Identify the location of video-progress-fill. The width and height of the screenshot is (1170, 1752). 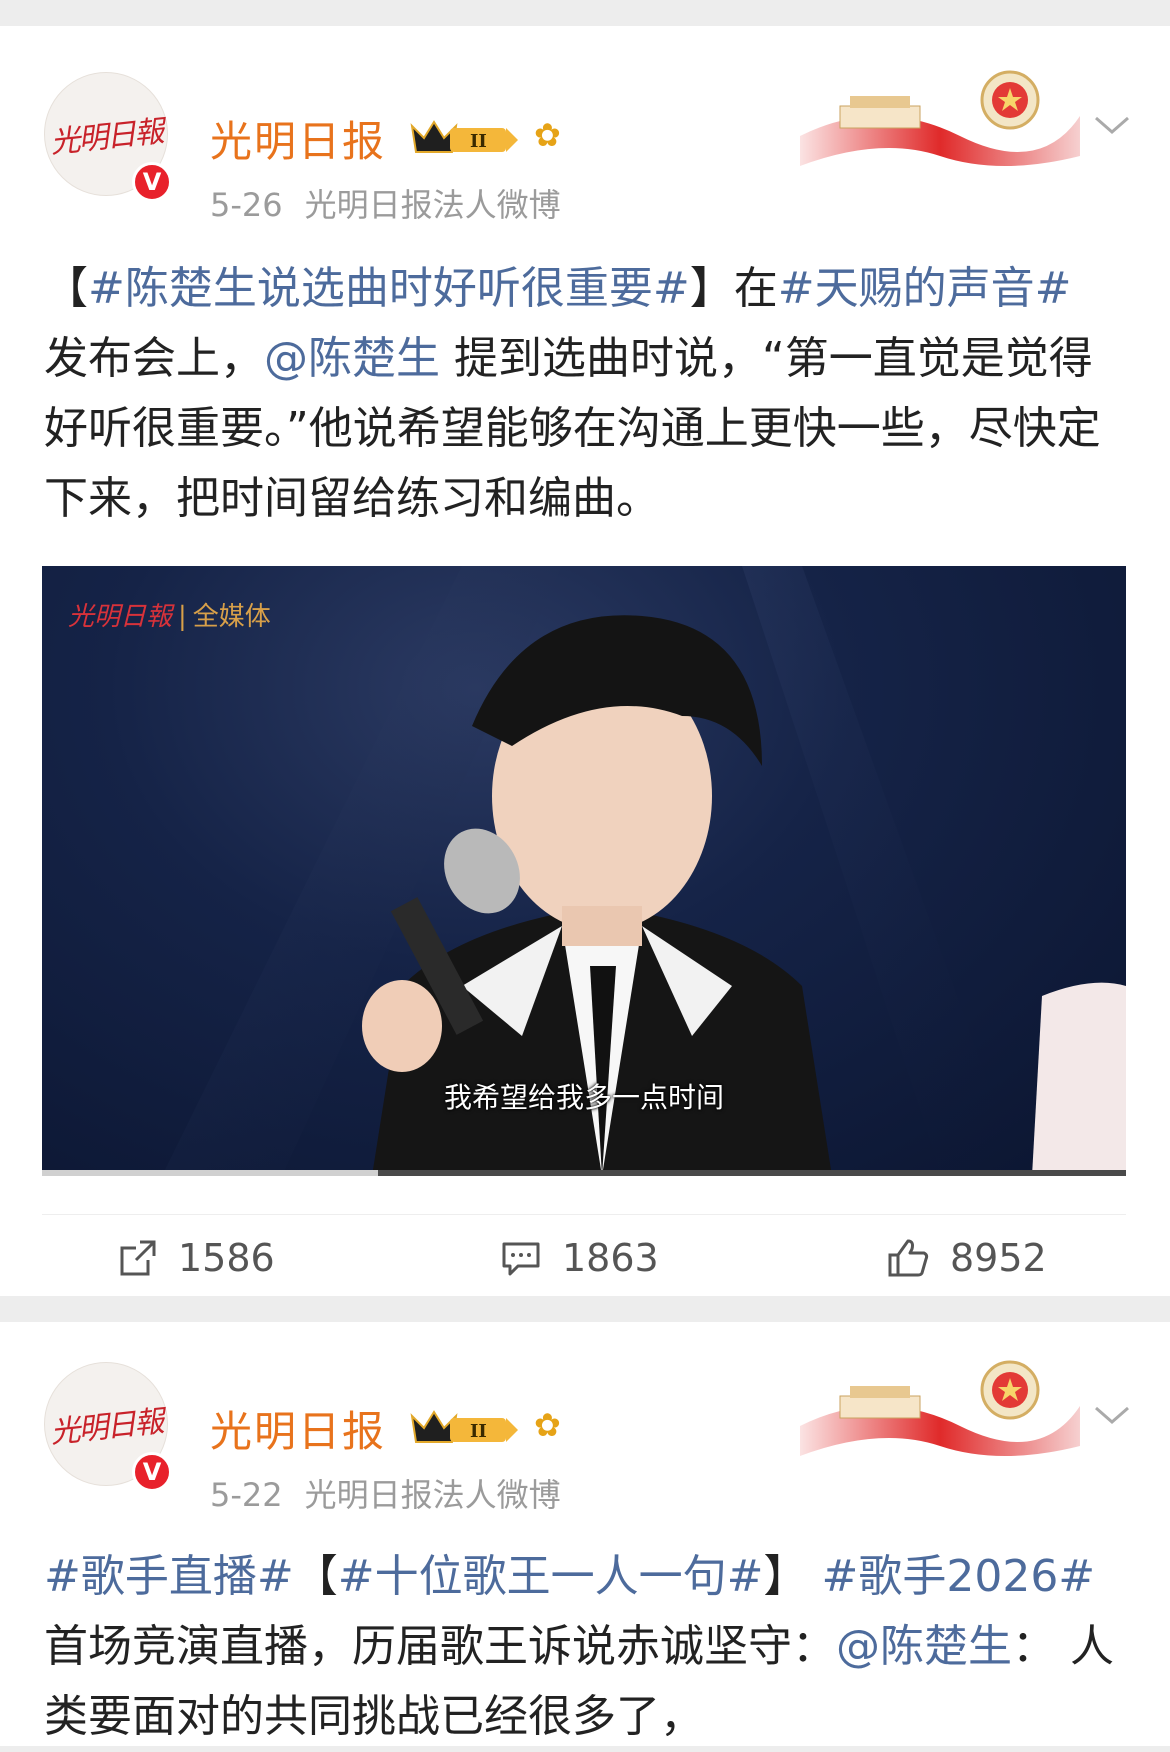
(210, 1173).